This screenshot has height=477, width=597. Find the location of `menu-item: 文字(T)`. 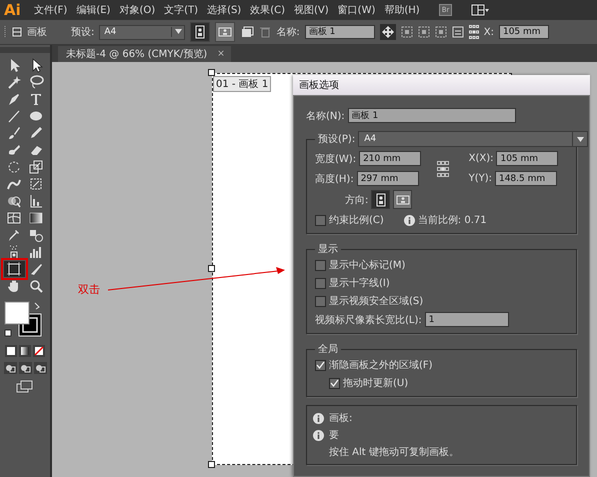

menu-item: 文字(T) is located at coordinates (181, 10).